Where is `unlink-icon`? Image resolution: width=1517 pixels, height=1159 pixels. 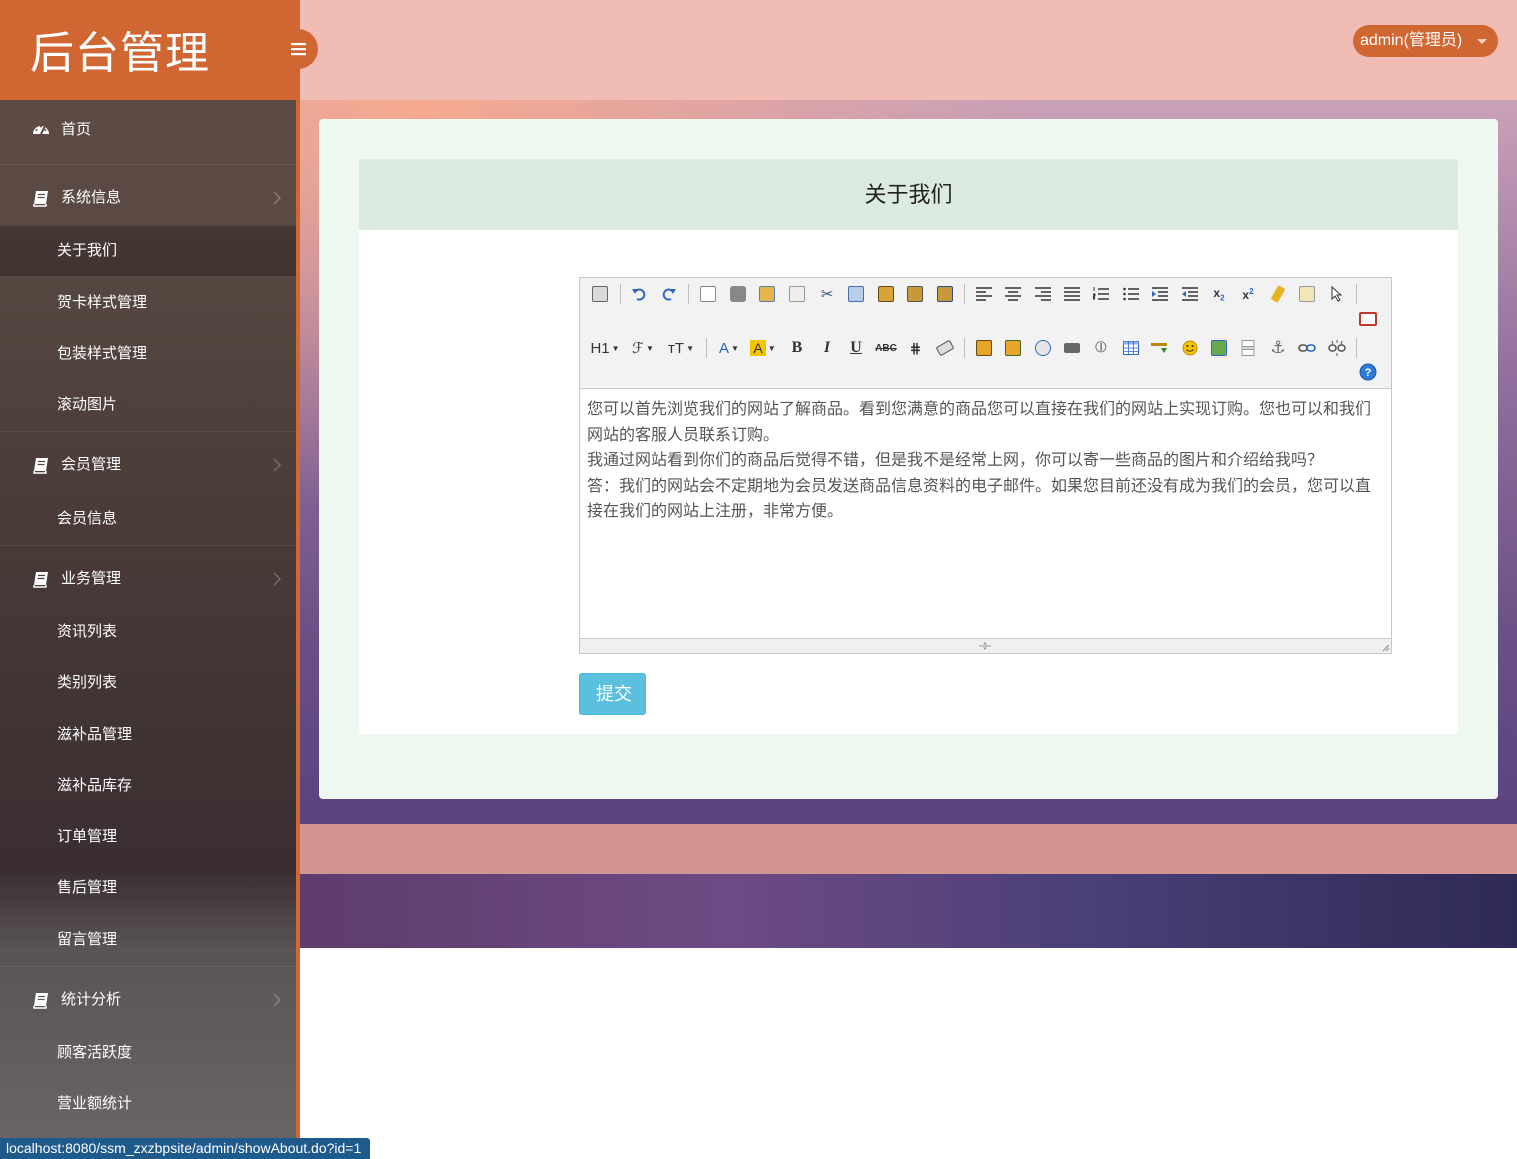 unlink-icon is located at coordinates (1337, 348).